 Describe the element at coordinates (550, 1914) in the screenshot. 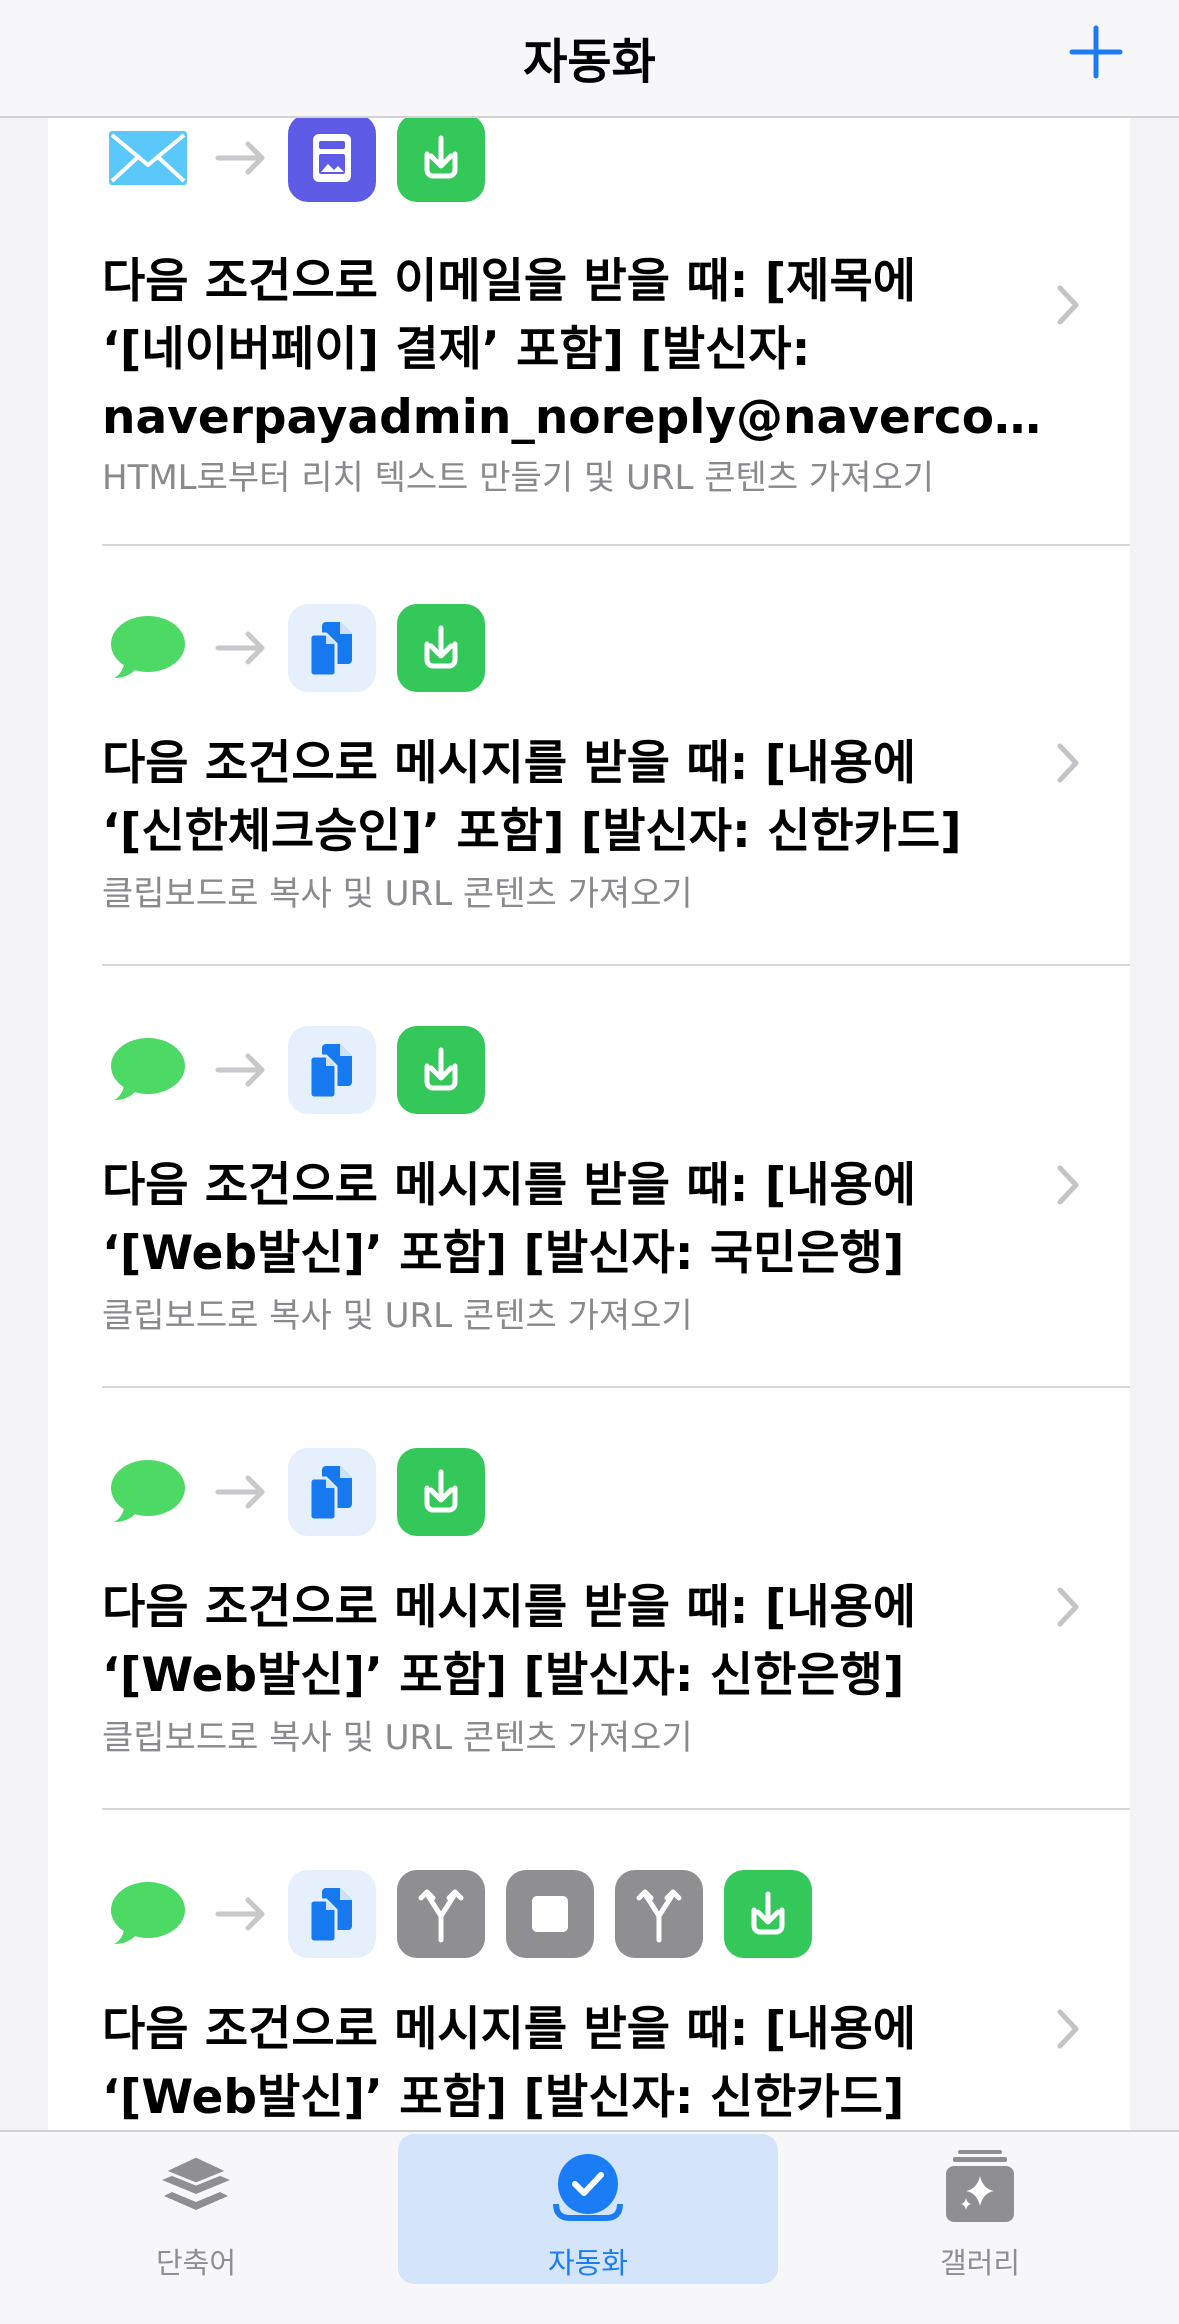

I see `stop-icon` at that location.